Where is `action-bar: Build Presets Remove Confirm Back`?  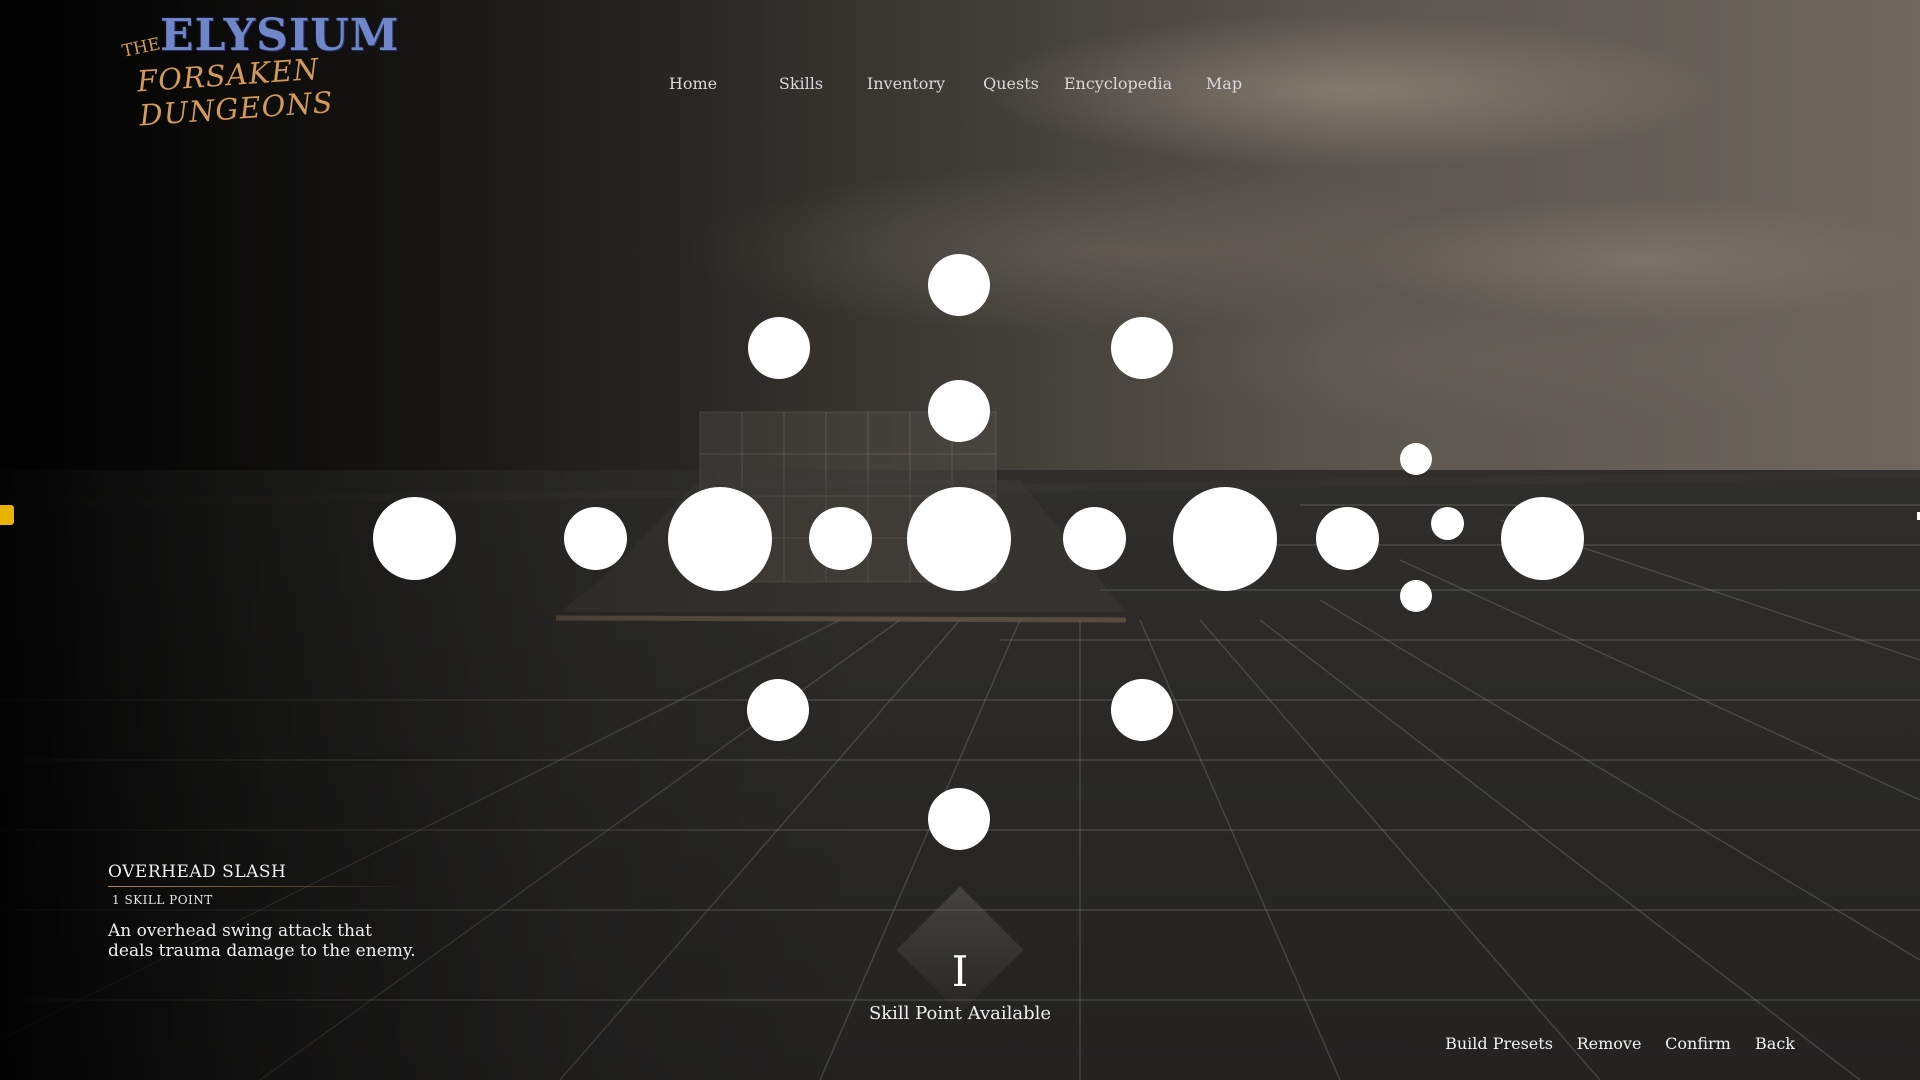
action-bar: Build Presets Remove Confirm Back is located at coordinates (960, 1045).